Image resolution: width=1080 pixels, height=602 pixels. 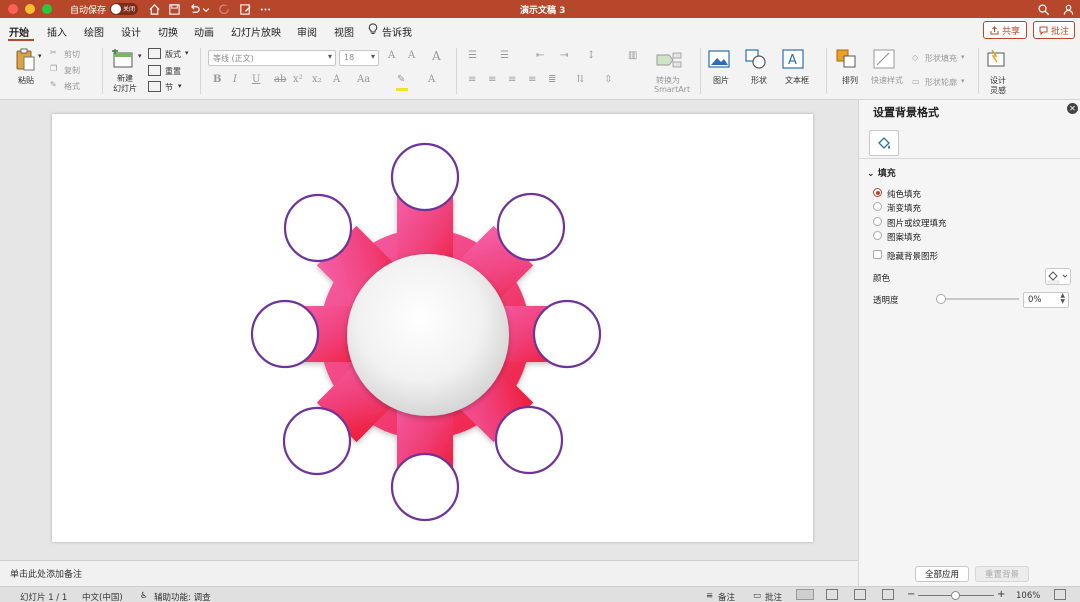 What do you see at coordinates (25, 60) in the screenshot?
I see `paste-icon` at bounding box center [25, 60].